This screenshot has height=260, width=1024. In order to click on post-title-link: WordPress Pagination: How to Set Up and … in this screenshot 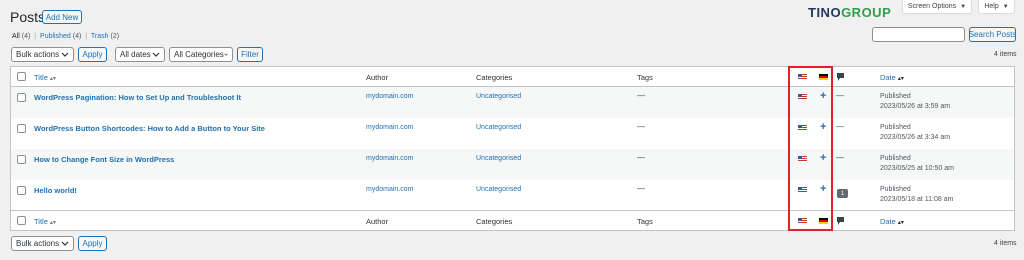, I will do `click(137, 97)`.